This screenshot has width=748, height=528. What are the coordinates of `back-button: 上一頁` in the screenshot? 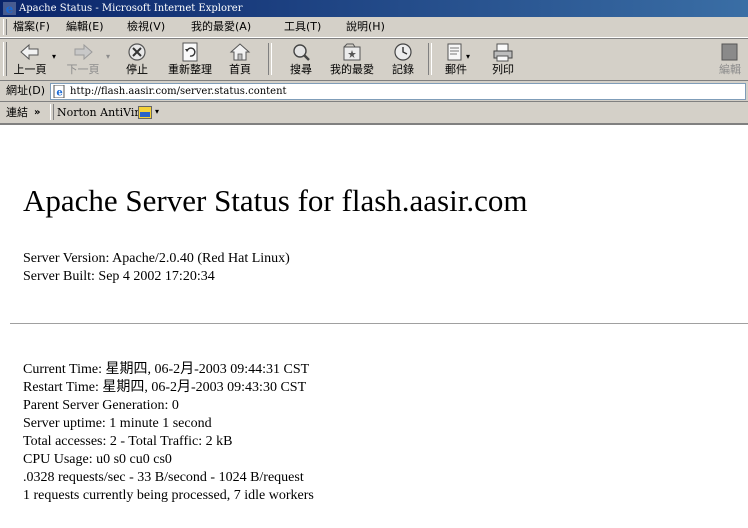 It's located at (30, 59).